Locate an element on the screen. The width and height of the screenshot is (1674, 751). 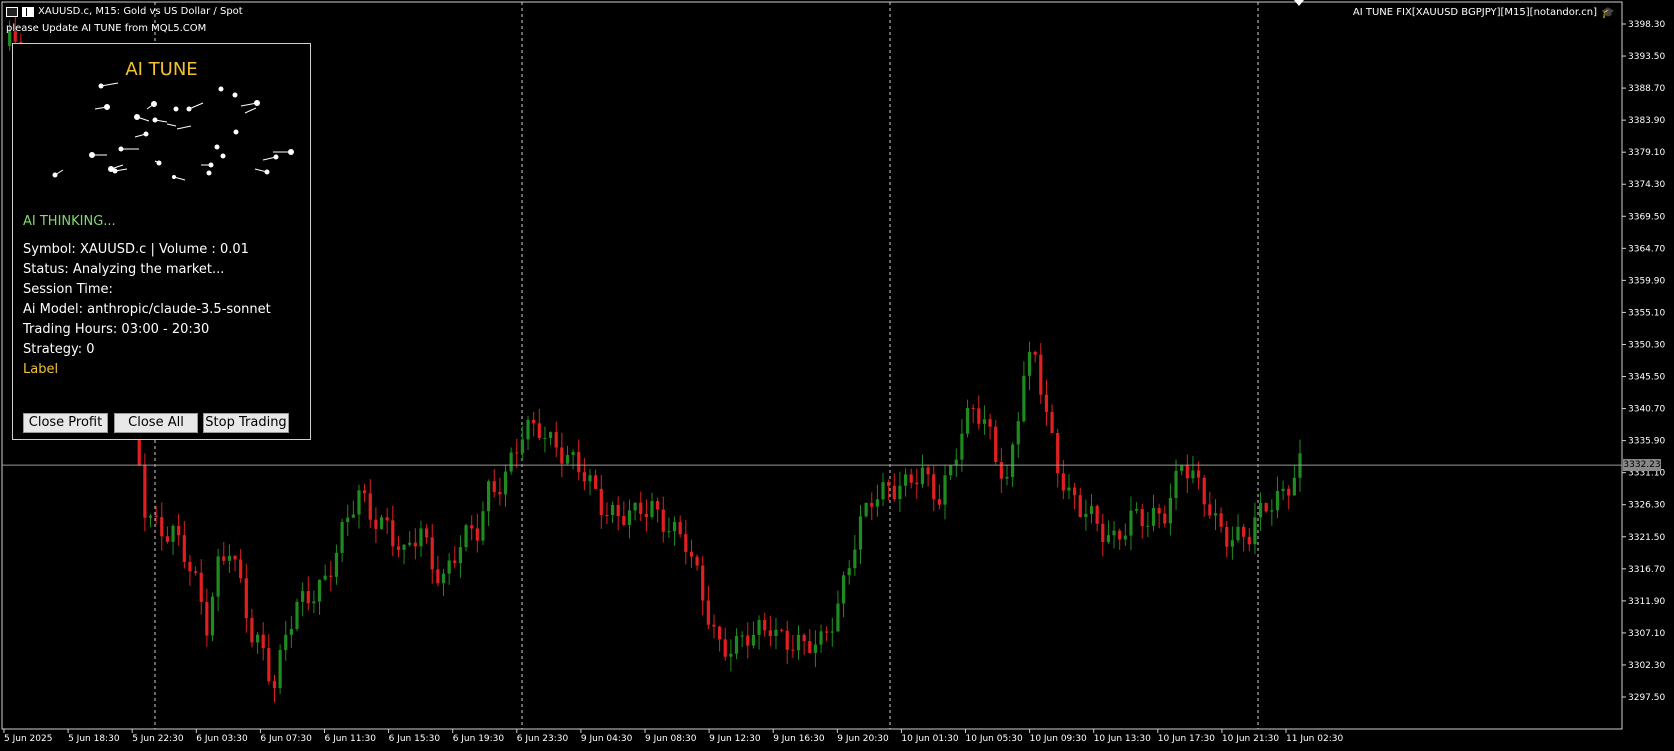
price-tick-label: 3321.50 is located at coordinates (1646, 538).